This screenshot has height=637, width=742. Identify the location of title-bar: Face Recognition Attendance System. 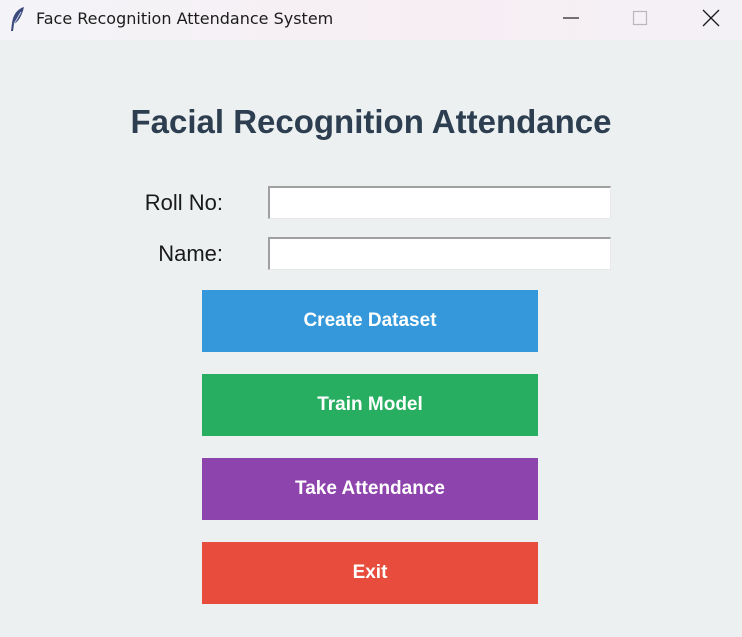
(371, 20).